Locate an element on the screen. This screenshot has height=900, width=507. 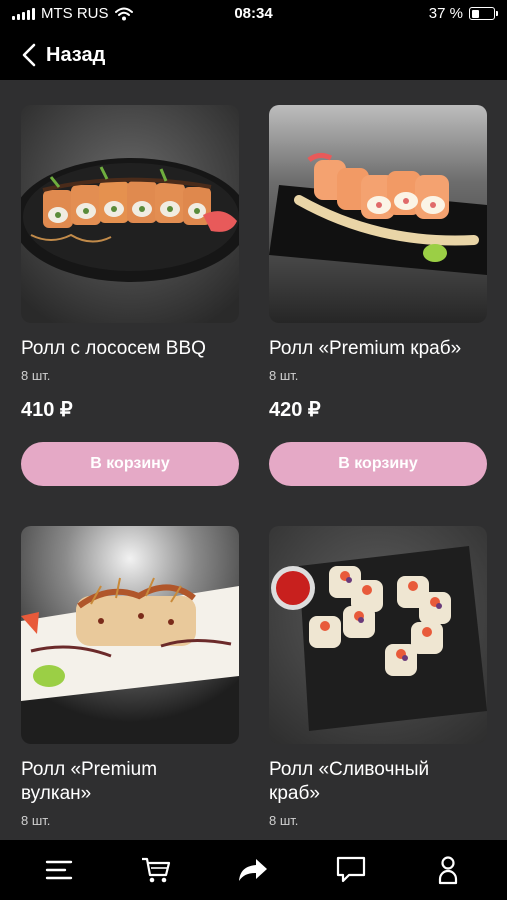
product-title: Ролл «Premium вулкан» is located at coordinates (130, 782).